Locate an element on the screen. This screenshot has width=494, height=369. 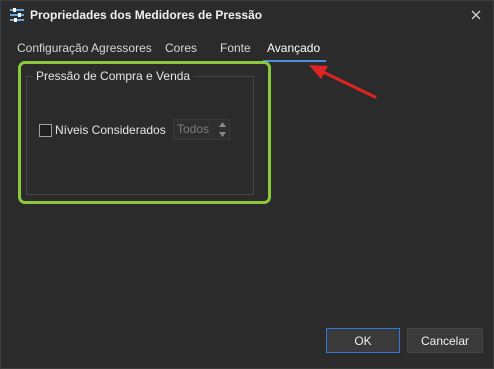
tab-configuracao-agressores: Configuração Agressores is located at coordinates (84, 48).